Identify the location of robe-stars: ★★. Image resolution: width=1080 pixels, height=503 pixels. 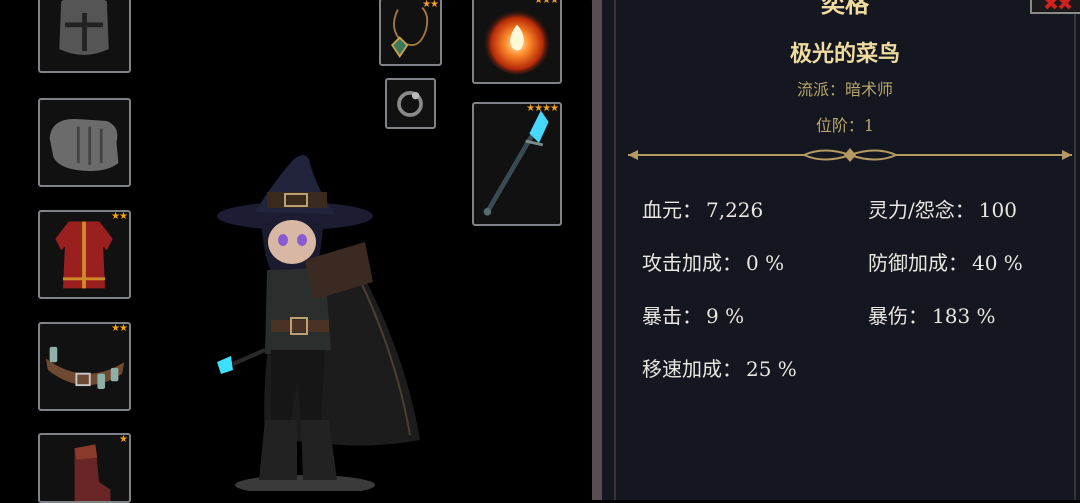
(119, 216).